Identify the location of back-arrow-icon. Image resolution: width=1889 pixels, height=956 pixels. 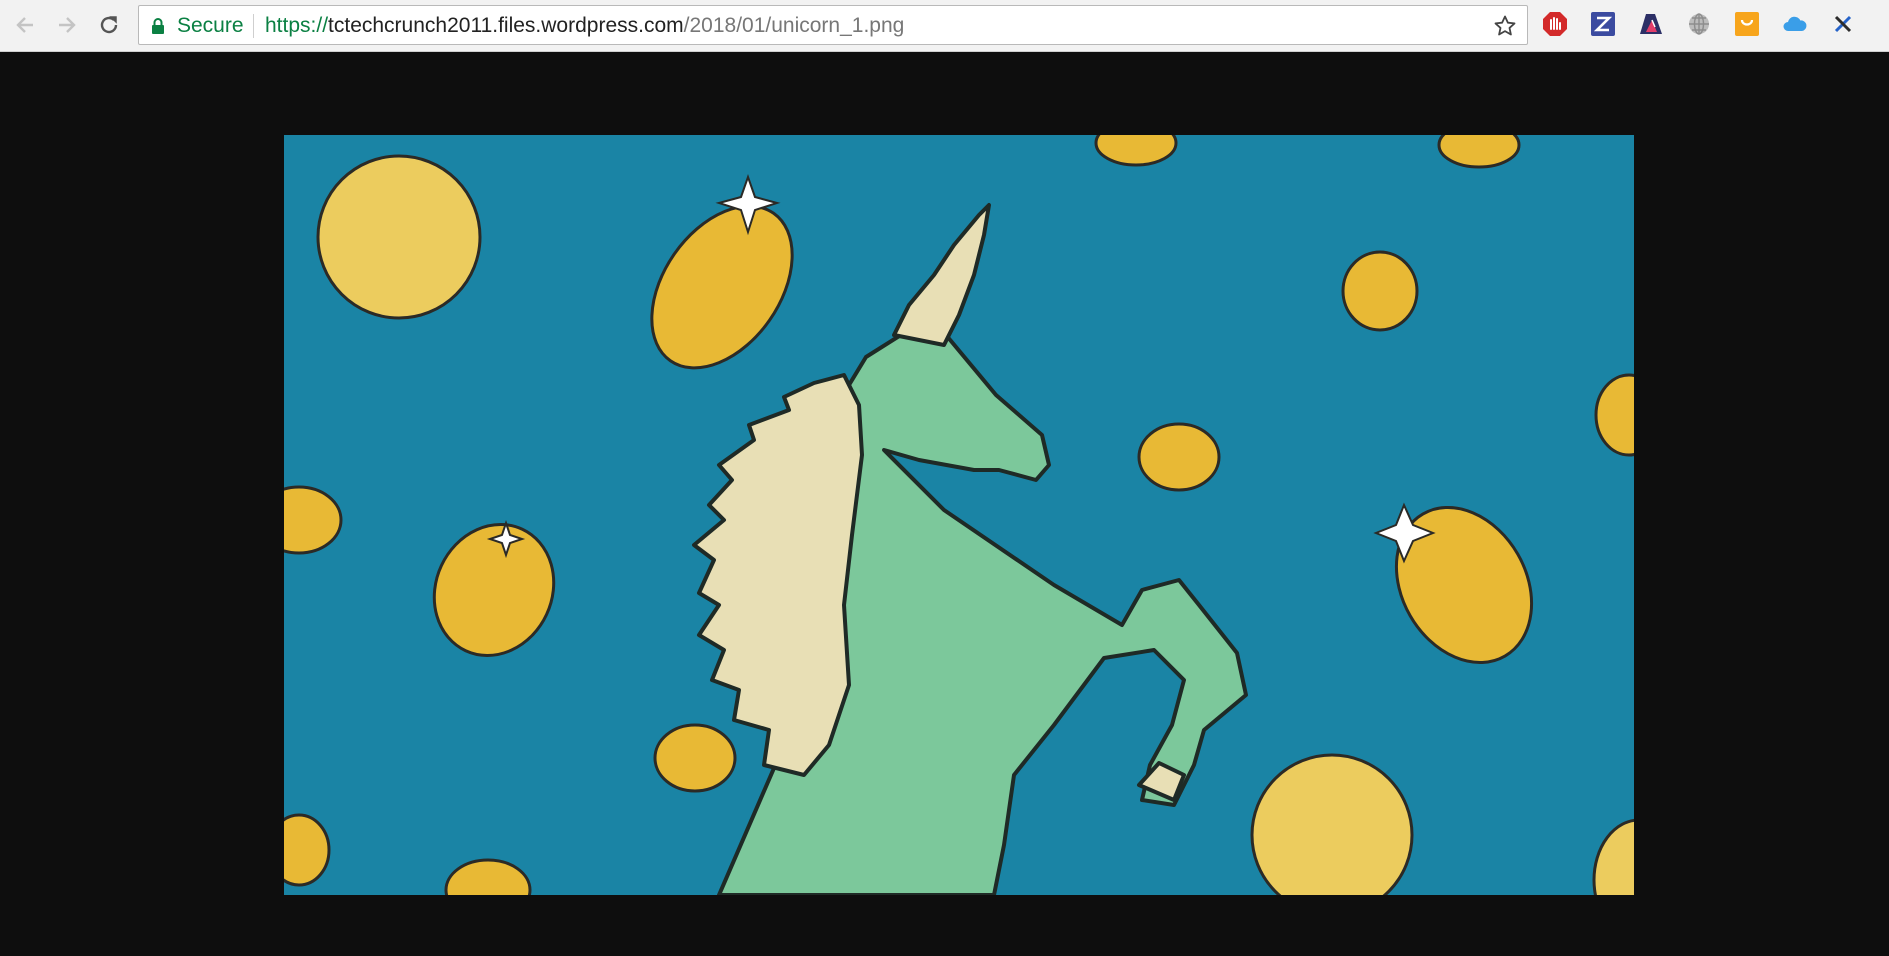
(25, 25).